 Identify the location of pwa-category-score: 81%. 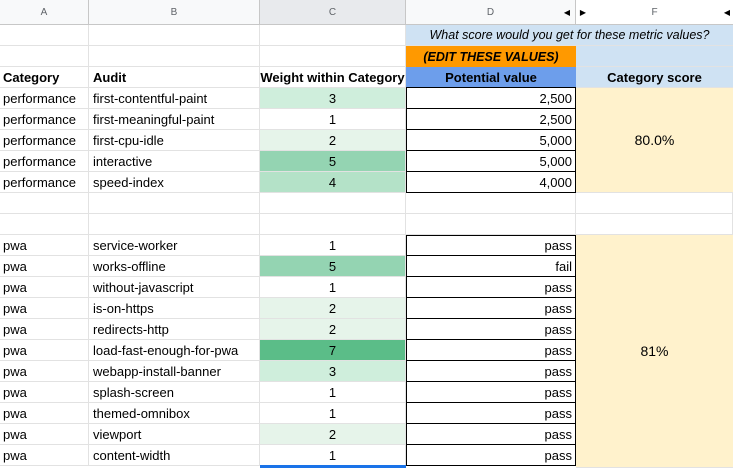
(654, 351).